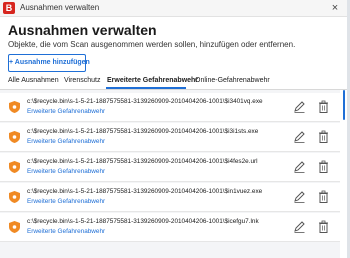  Describe the element at coordinates (152, 81) in the screenshot. I see `tab-advanced-threat-defense: Erweiterte Gefahrenabwehr` at that location.